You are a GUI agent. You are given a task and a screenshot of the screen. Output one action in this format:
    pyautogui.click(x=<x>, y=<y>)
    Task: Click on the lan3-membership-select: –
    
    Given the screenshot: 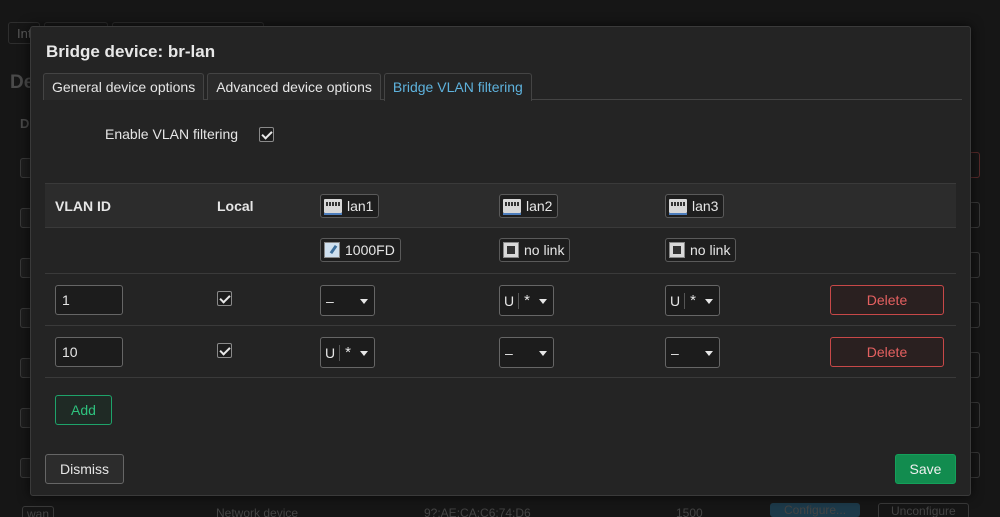 What is the action you would take?
    pyautogui.click(x=692, y=352)
    